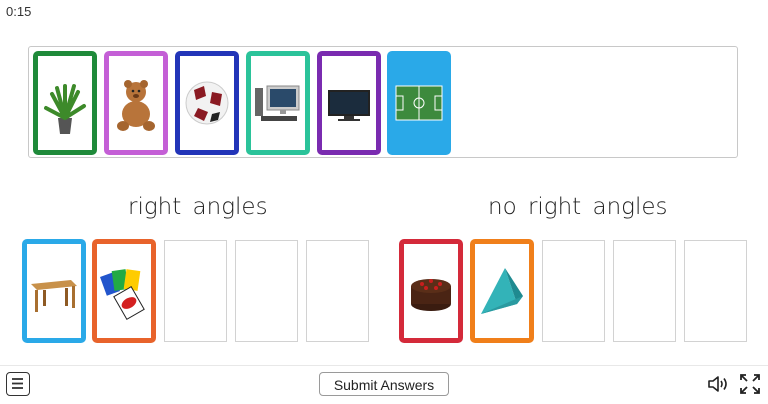 This screenshot has width=768, height=404. Describe the element at coordinates (65, 109) in the screenshot. I see `plant-image` at that location.